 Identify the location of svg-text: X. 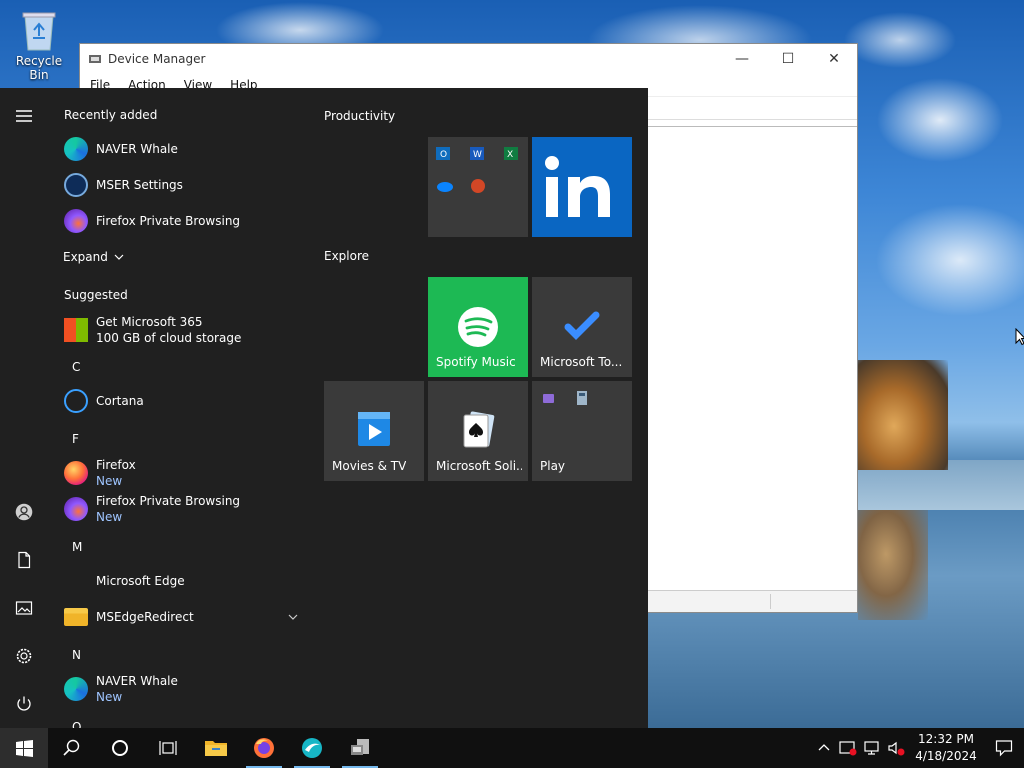
(510, 155).